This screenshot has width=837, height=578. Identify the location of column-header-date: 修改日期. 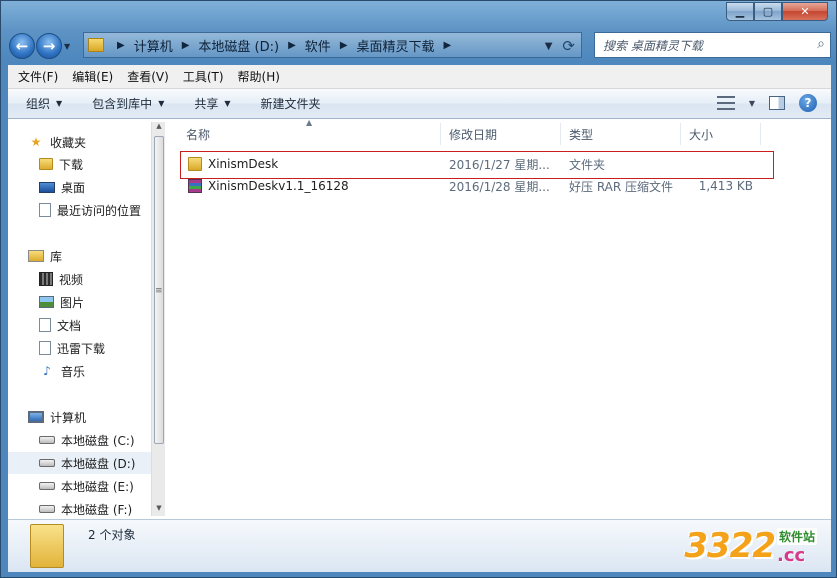
(501, 134).